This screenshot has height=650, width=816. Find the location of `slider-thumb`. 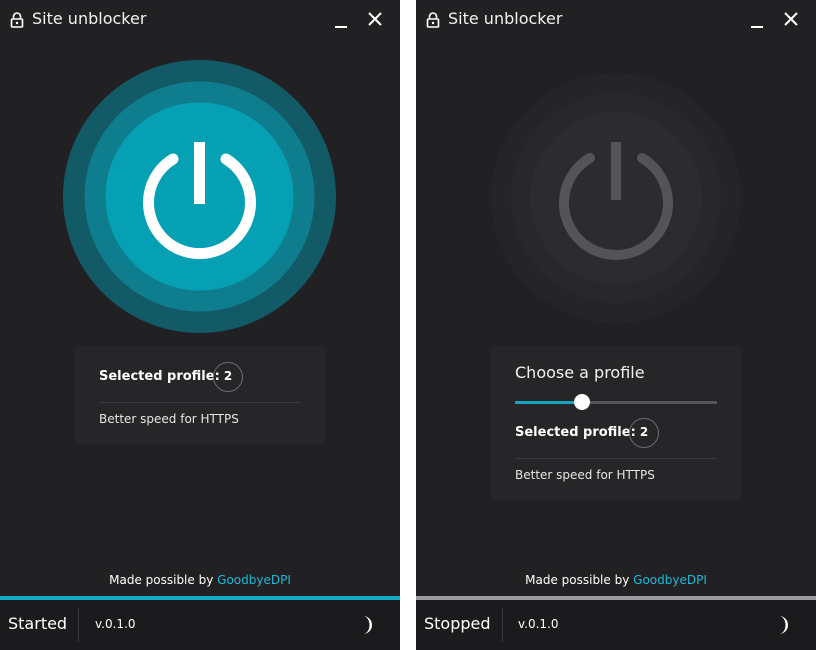

slider-thumb is located at coordinates (582, 402).